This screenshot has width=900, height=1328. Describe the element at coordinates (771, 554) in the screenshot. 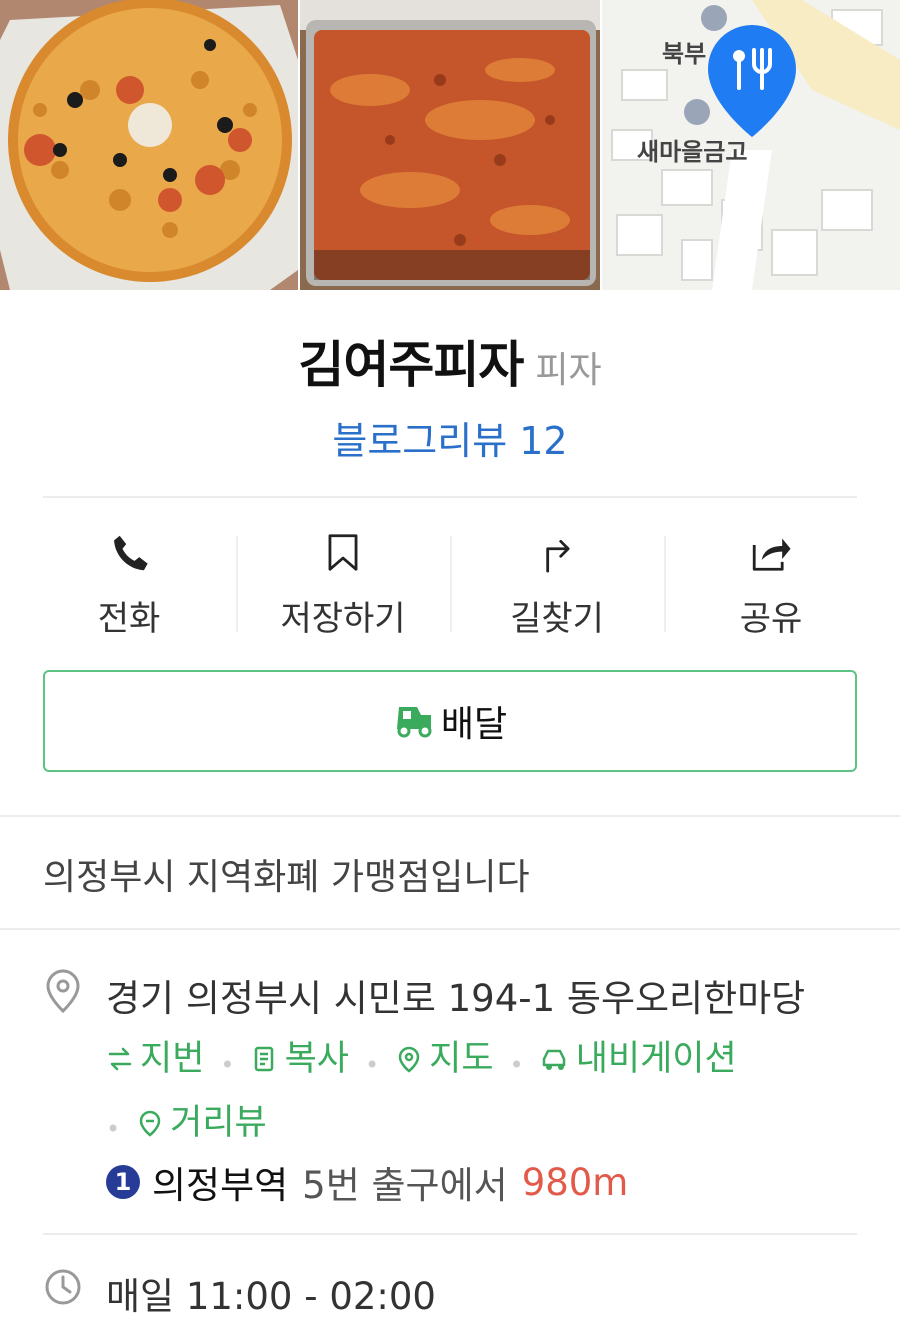

I see `share-icon` at that location.